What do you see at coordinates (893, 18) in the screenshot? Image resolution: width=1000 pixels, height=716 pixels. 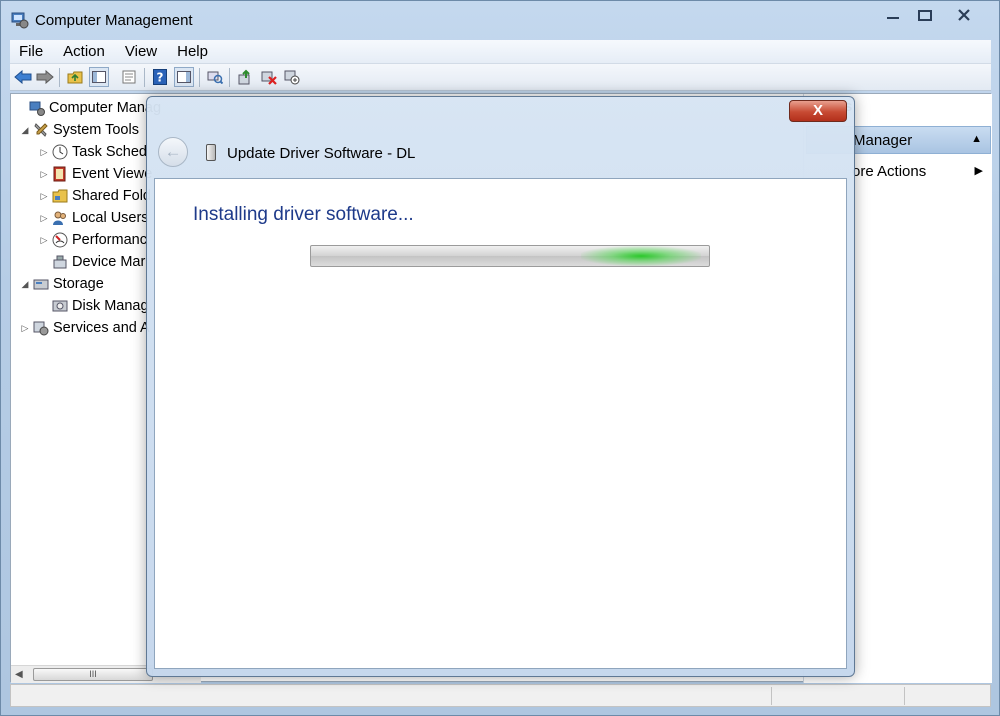 I see `minimize-icon` at bounding box center [893, 18].